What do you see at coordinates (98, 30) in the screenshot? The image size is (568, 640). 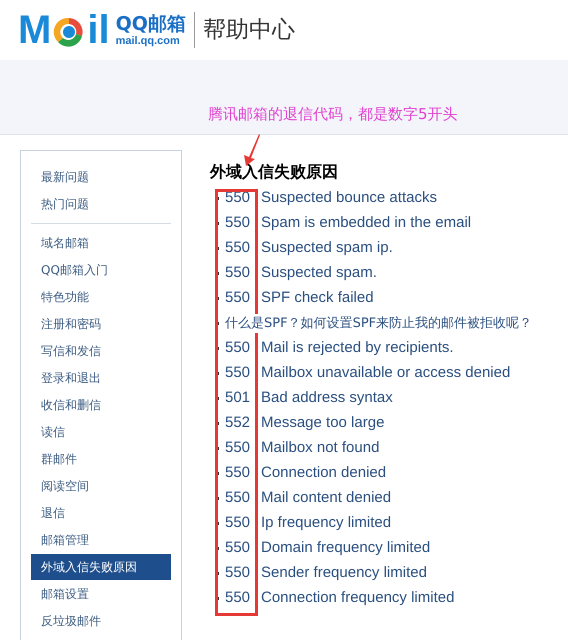 I see `logo-letters: il` at bounding box center [98, 30].